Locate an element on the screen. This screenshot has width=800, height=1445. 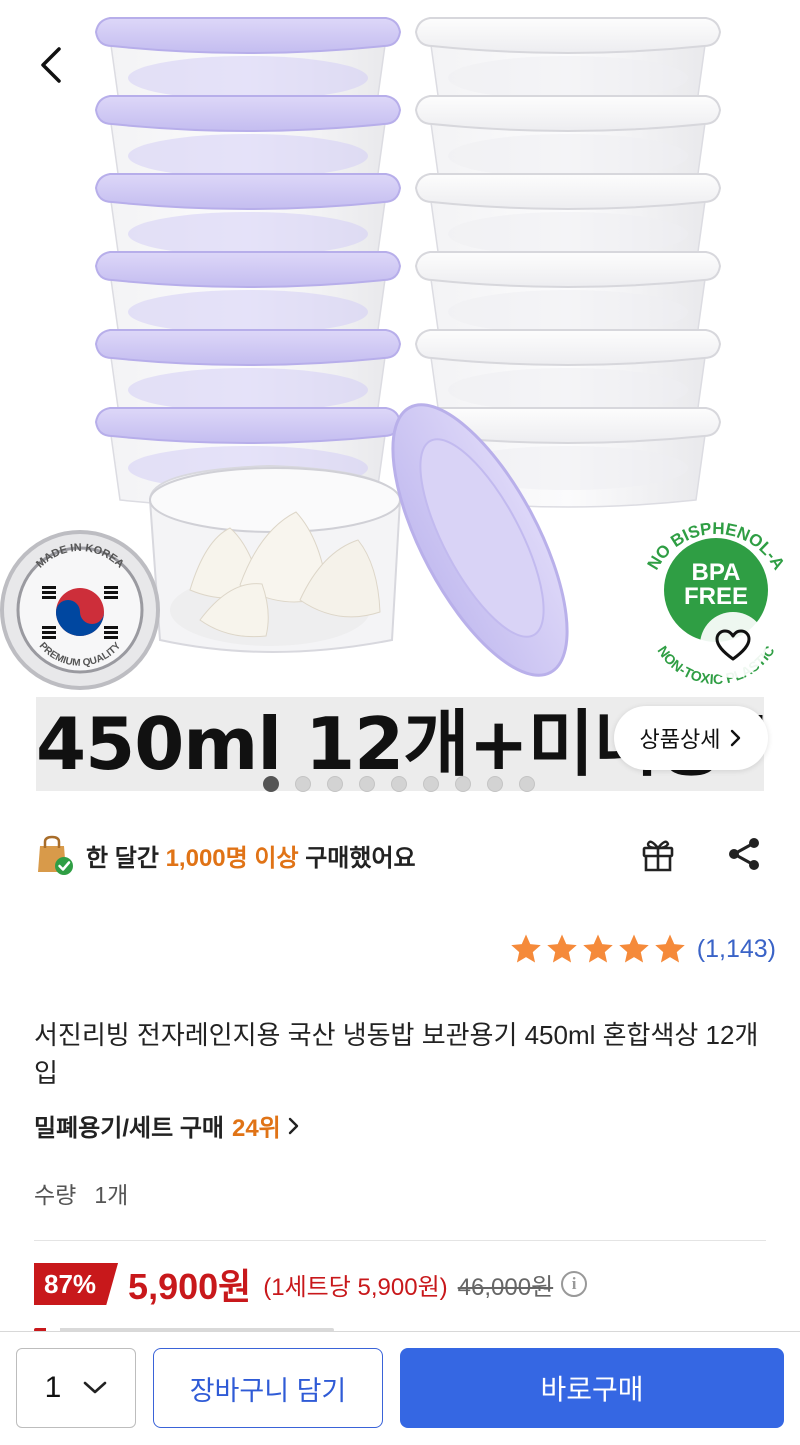
purchase-count-text: 한 달간 1,000명 이상 구매했어요 is located at coordinates (251, 855).